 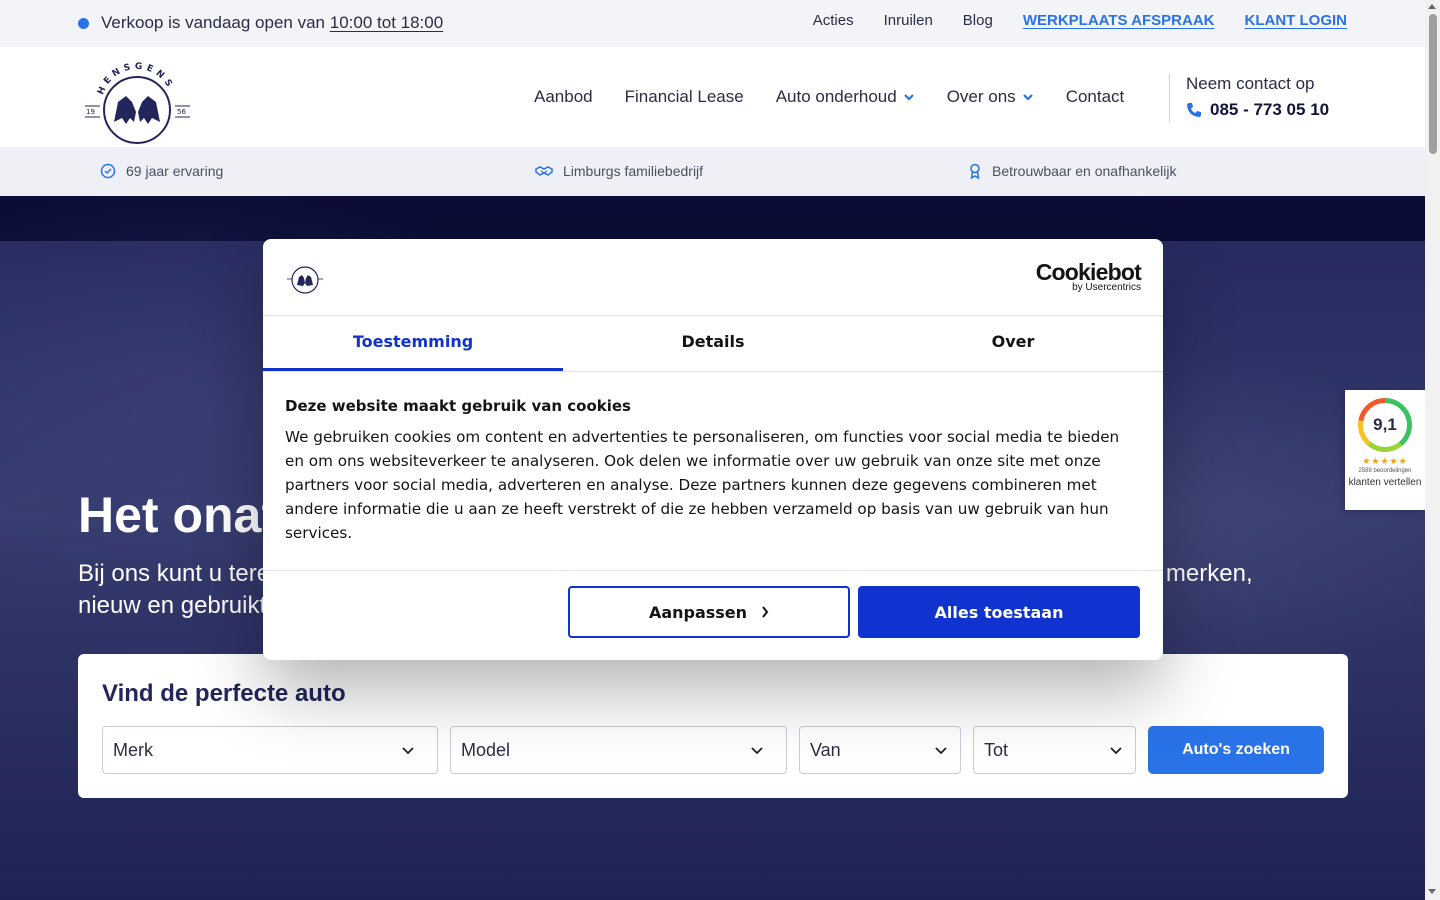 What do you see at coordinates (698, 612) in the screenshot?
I see `customize-button-label: Aanpassen` at bounding box center [698, 612].